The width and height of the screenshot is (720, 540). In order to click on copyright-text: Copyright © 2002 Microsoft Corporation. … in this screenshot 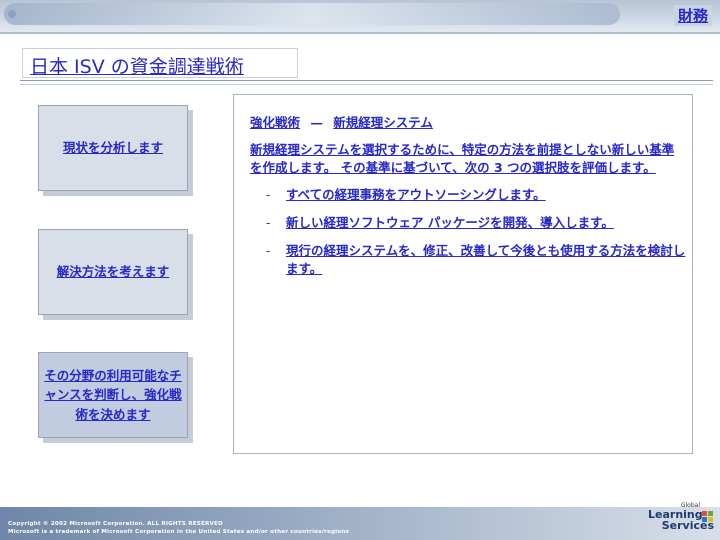, I will do `click(178, 528)`.